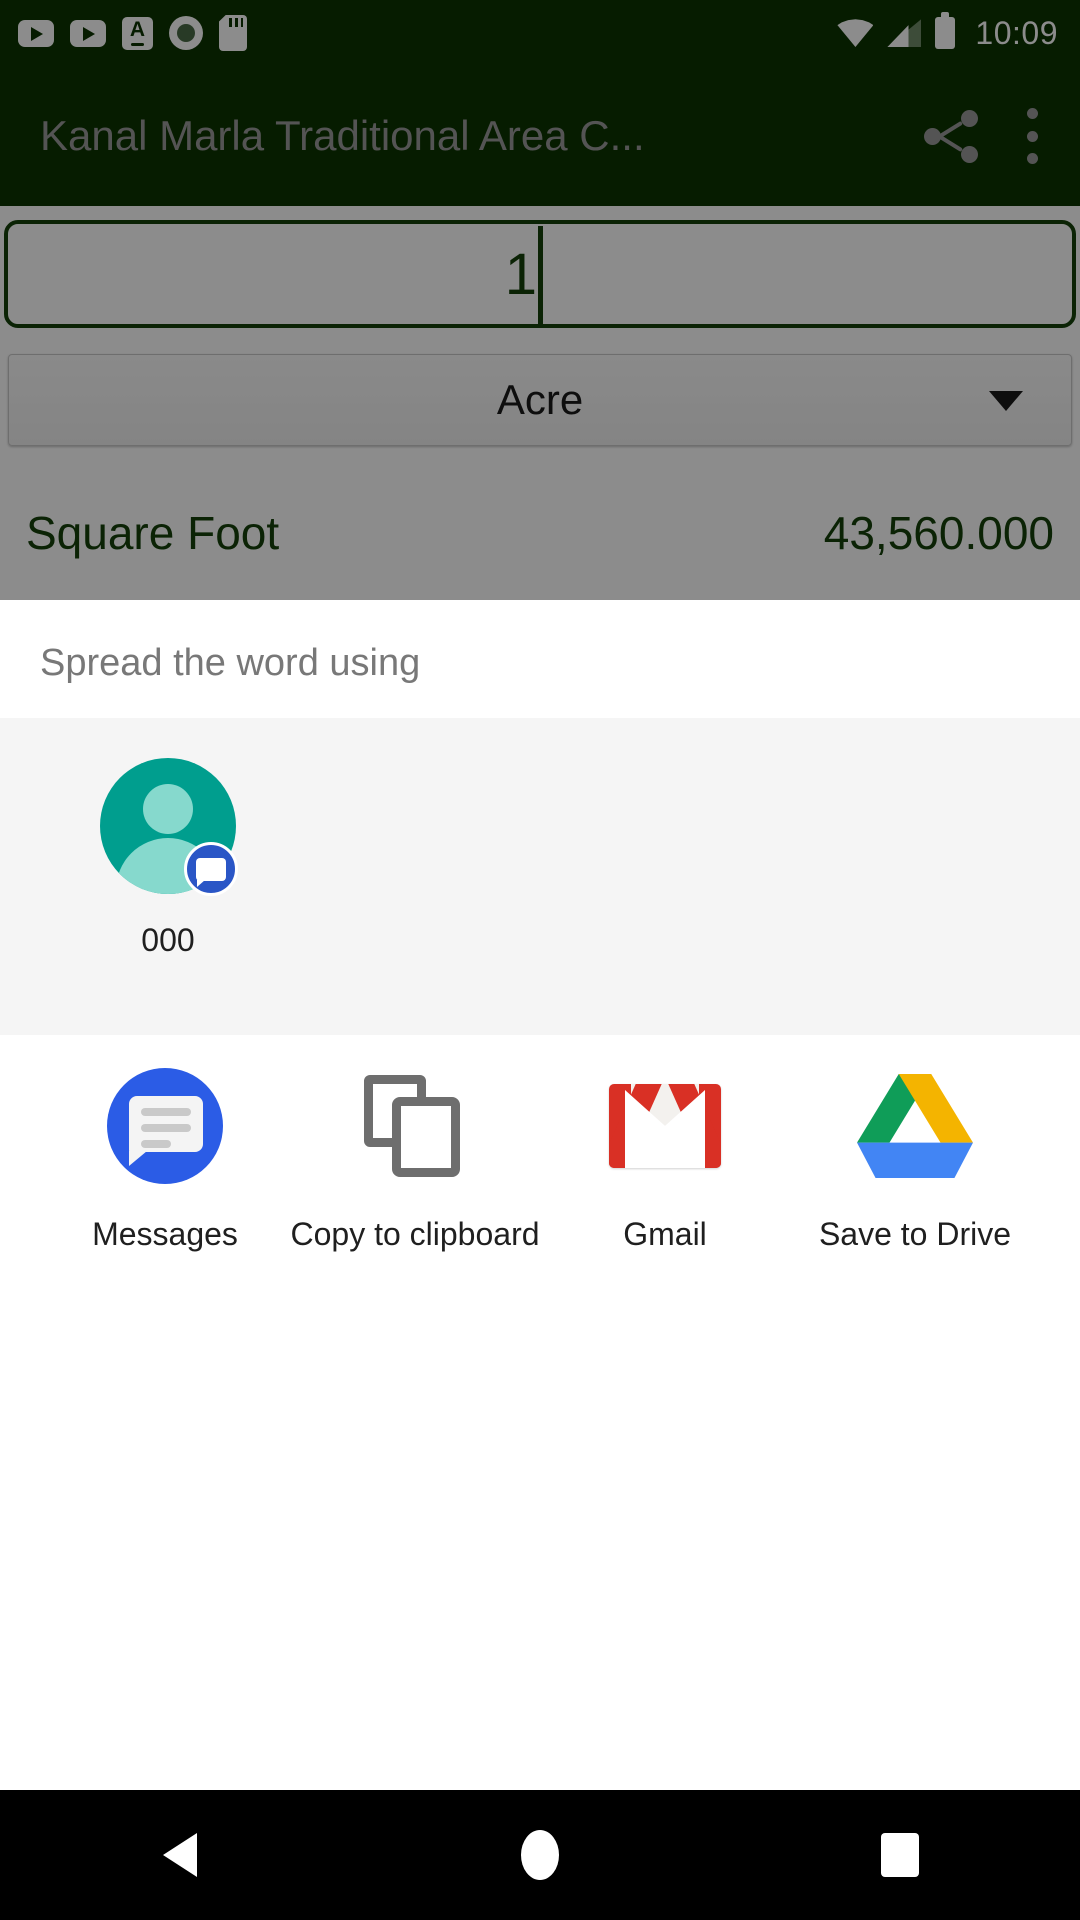 The height and width of the screenshot is (1920, 1080). Describe the element at coordinates (165, 1126) in the screenshot. I see `messages-icon` at that location.